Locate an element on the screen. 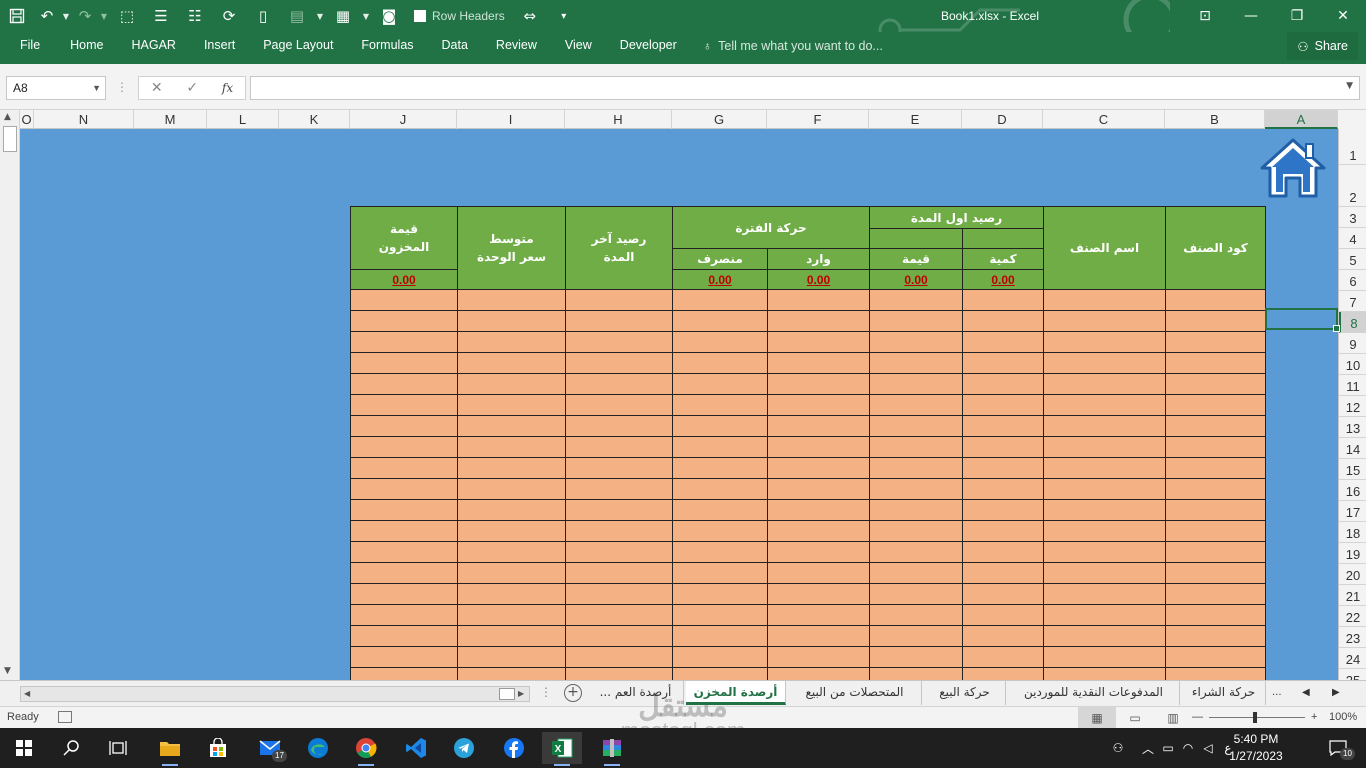 The image size is (1366, 768). total-value: 0.00 is located at coordinates (916, 279).